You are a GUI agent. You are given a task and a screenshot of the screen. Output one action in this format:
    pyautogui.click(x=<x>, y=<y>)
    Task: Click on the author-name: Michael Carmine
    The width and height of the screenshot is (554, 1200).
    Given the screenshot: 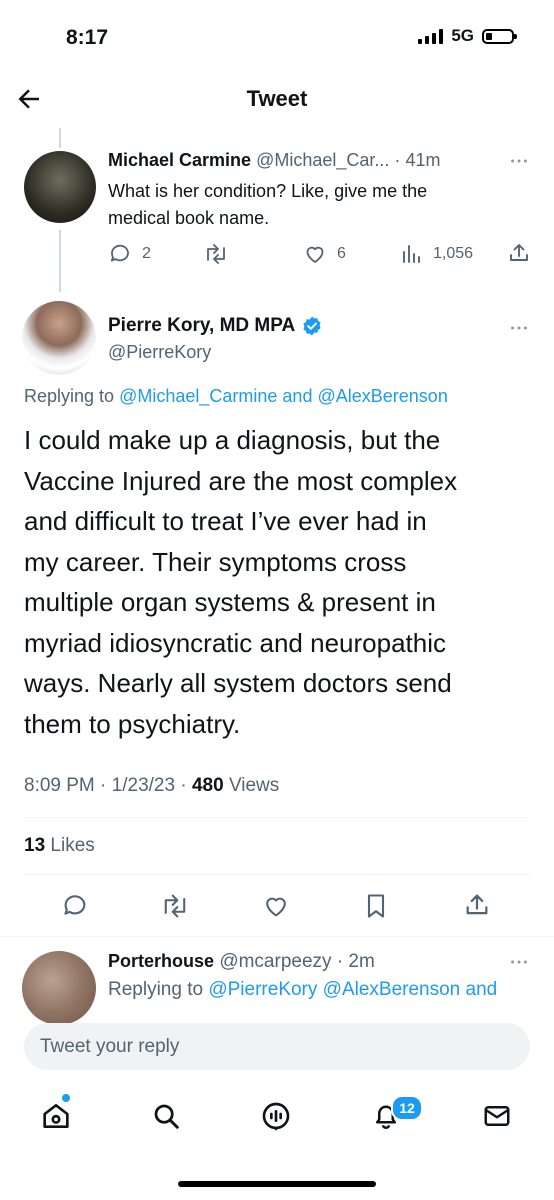 What is the action you would take?
    pyautogui.click(x=179, y=160)
    